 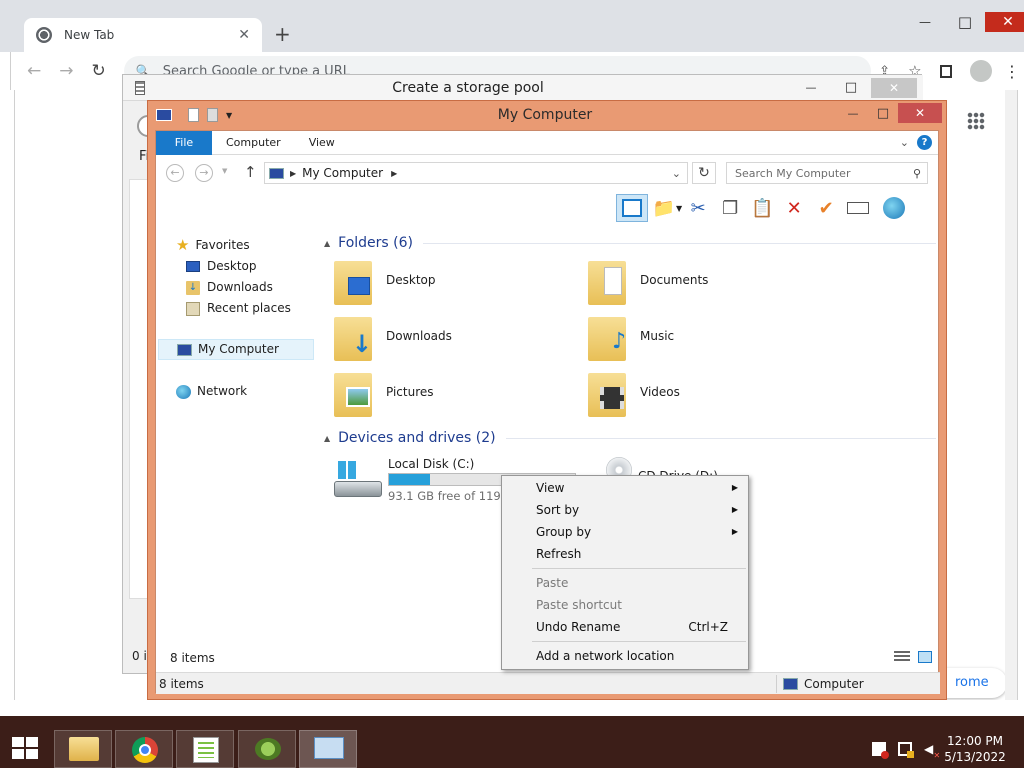 What do you see at coordinates (205, 749) in the screenshot?
I see `taskbar-notepad` at bounding box center [205, 749].